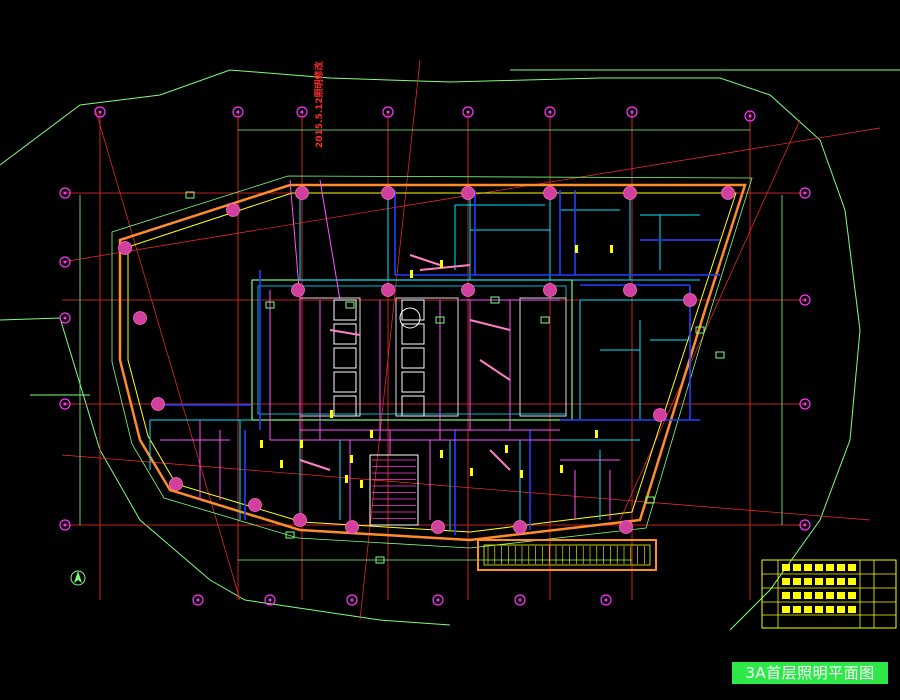 The height and width of the screenshot is (700, 900). Describe the element at coordinates (78, 578) in the screenshot. I see `north-arrow-icon` at that location.